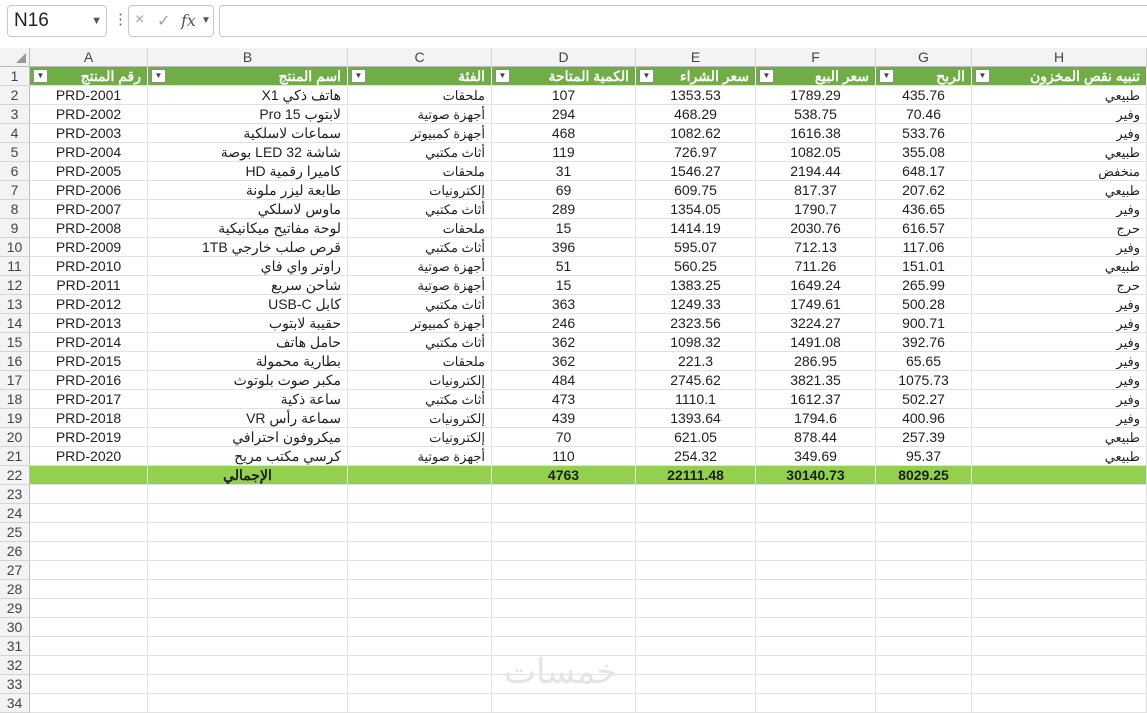 This screenshot has width=1147, height=713. What do you see at coordinates (420, 361) in the screenshot?
I see `cell-category: ملحقات` at bounding box center [420, 361].